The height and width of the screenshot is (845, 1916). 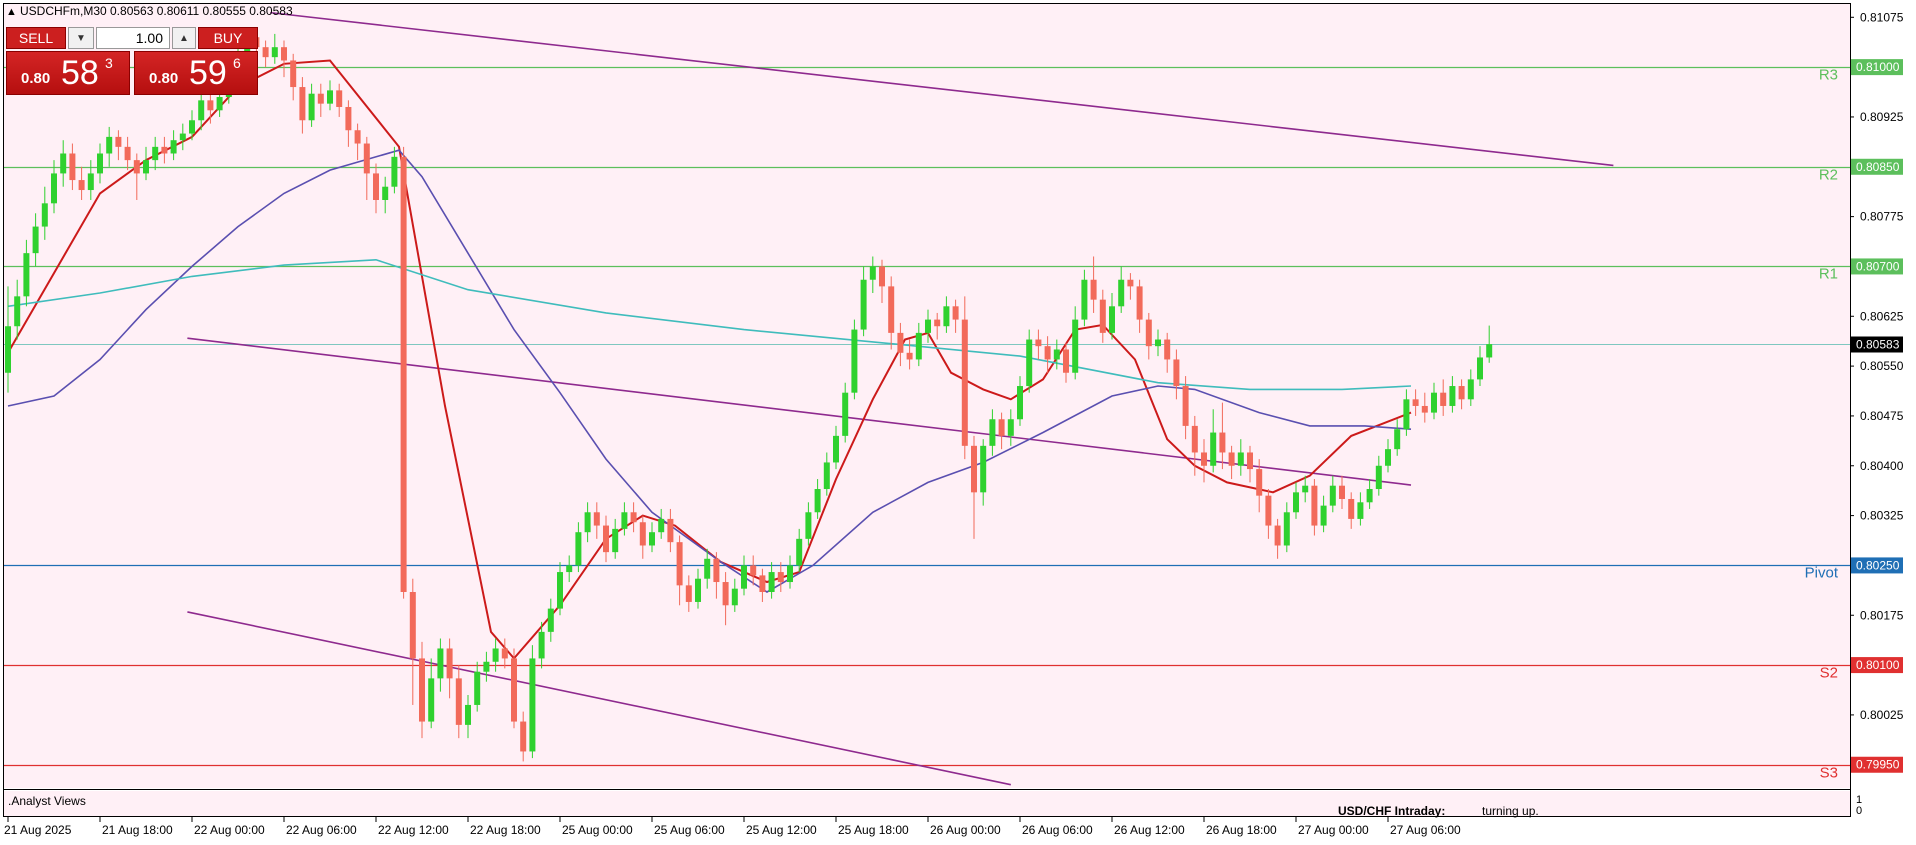 I want to click on level-label-s3: S3, so click(x=1829, y=773).